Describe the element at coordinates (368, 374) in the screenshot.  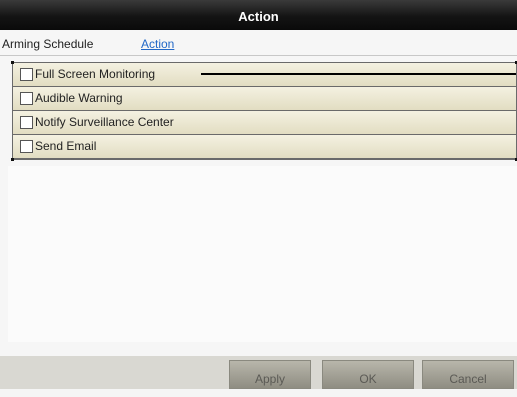
I see `ok-button: OK` at that location.